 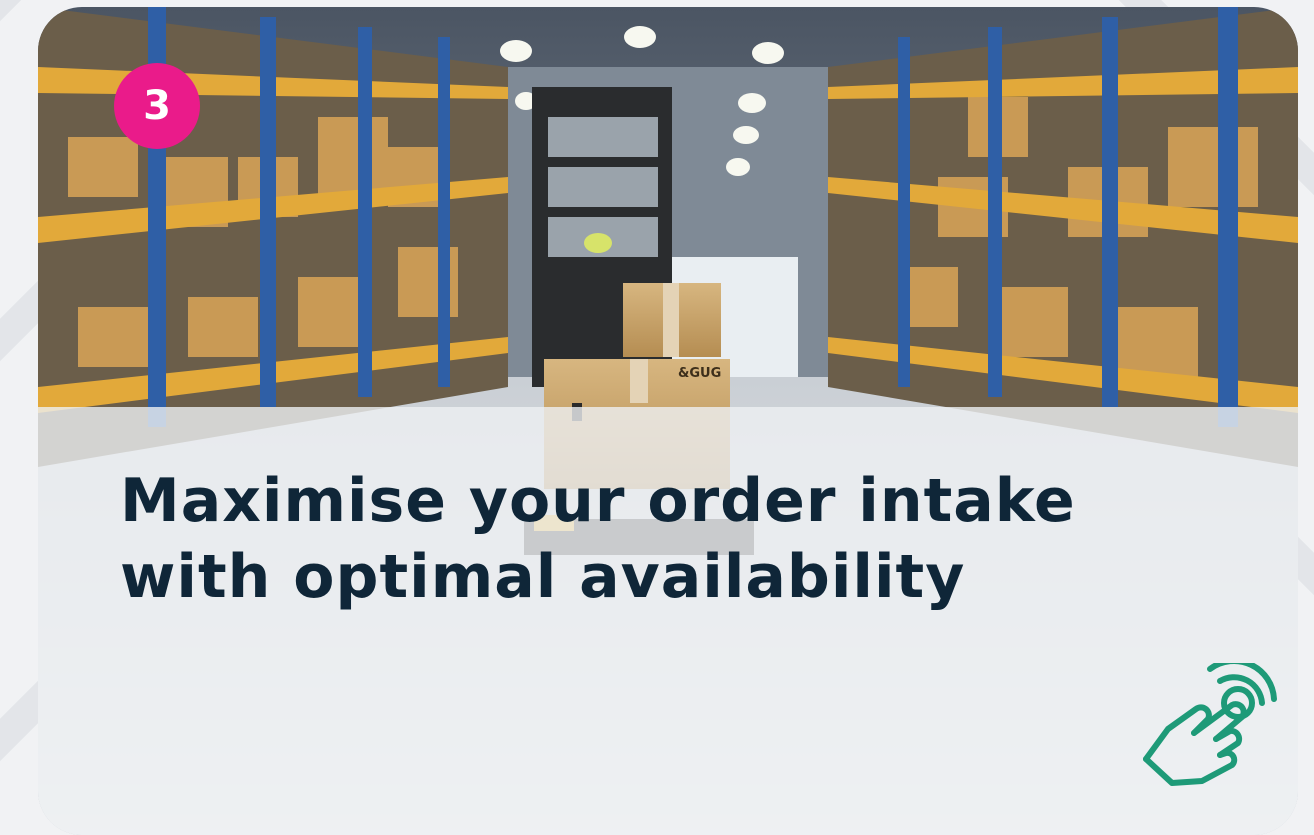 I want to click on hand-tap-icon, so click(x=1208, y=722).